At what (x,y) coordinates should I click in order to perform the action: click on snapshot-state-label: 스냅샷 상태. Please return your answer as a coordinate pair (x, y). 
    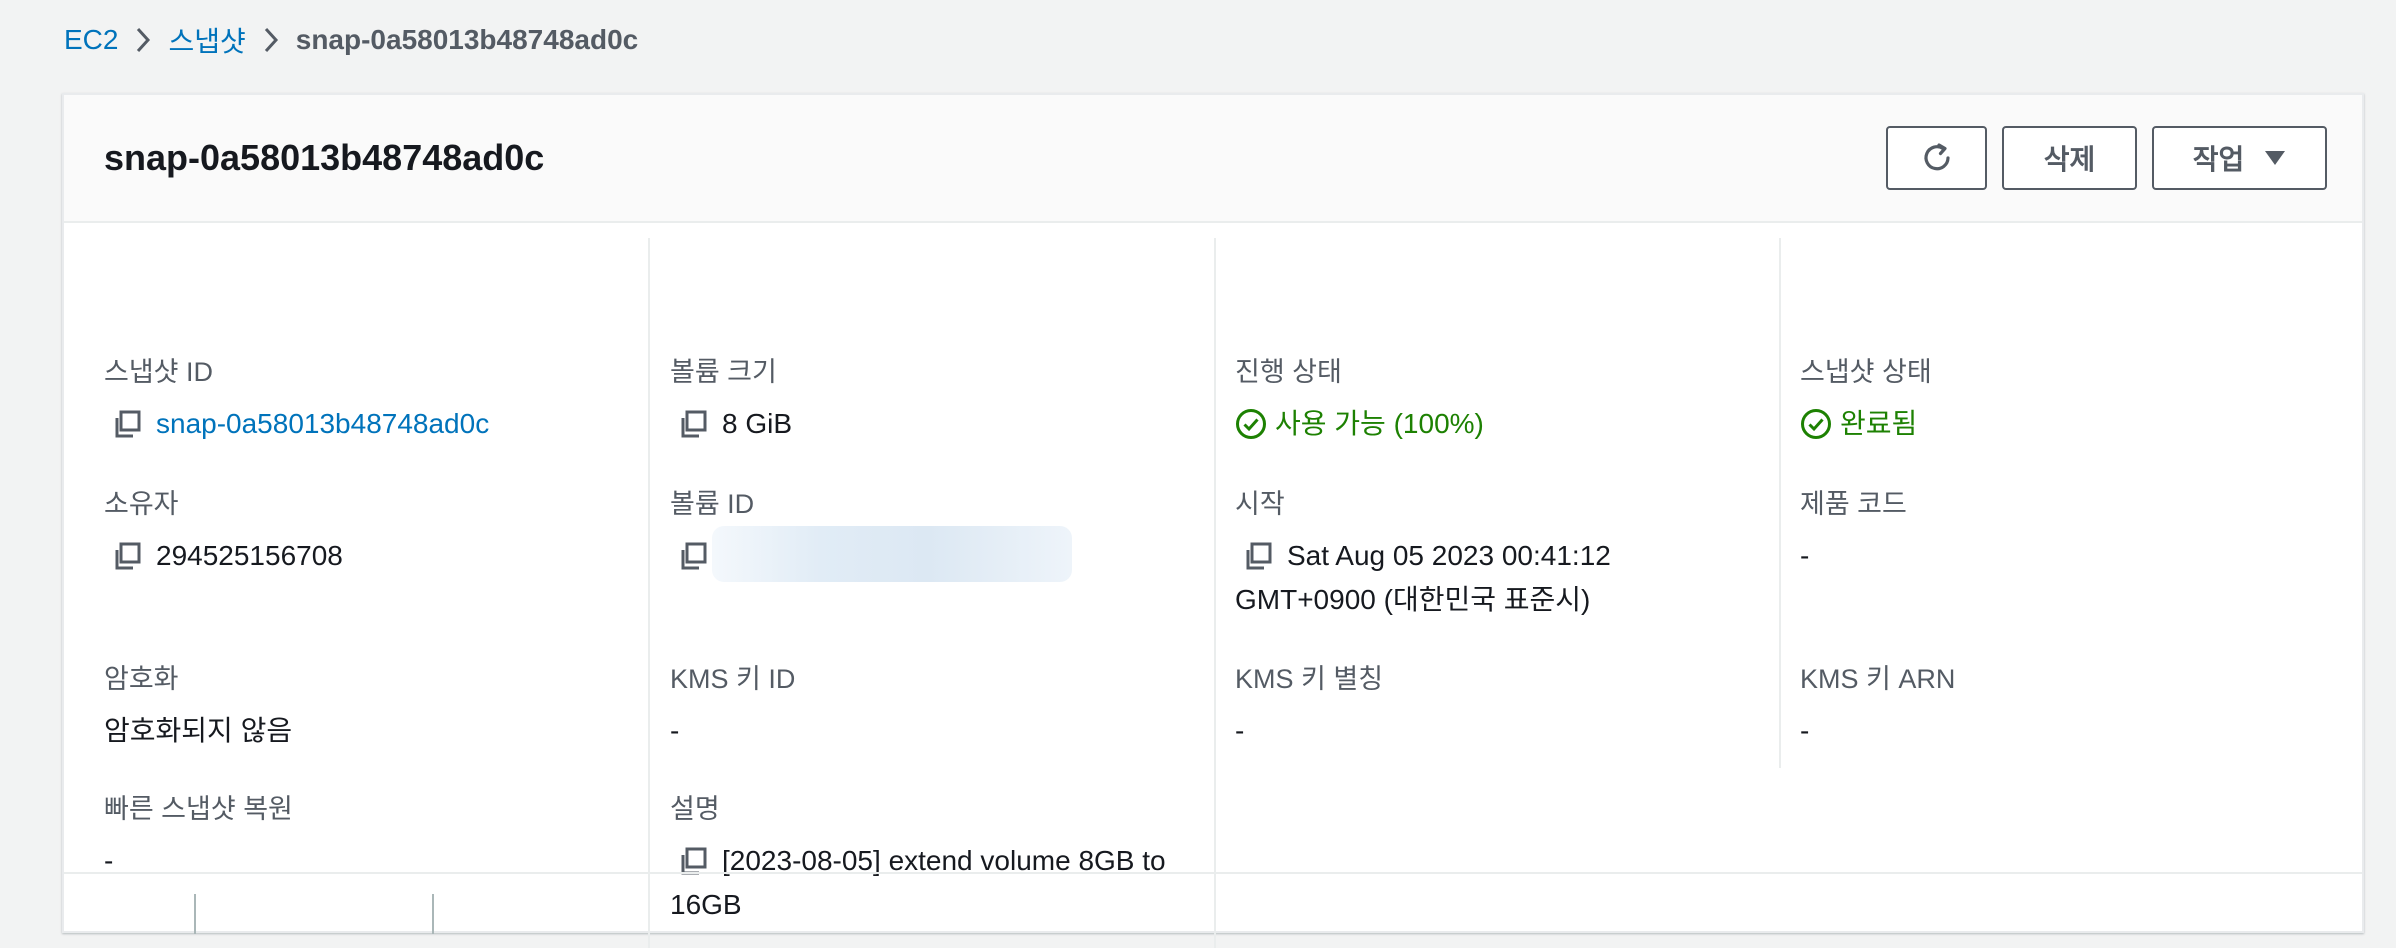
    Looking at the image, I should click on (1866, 372).